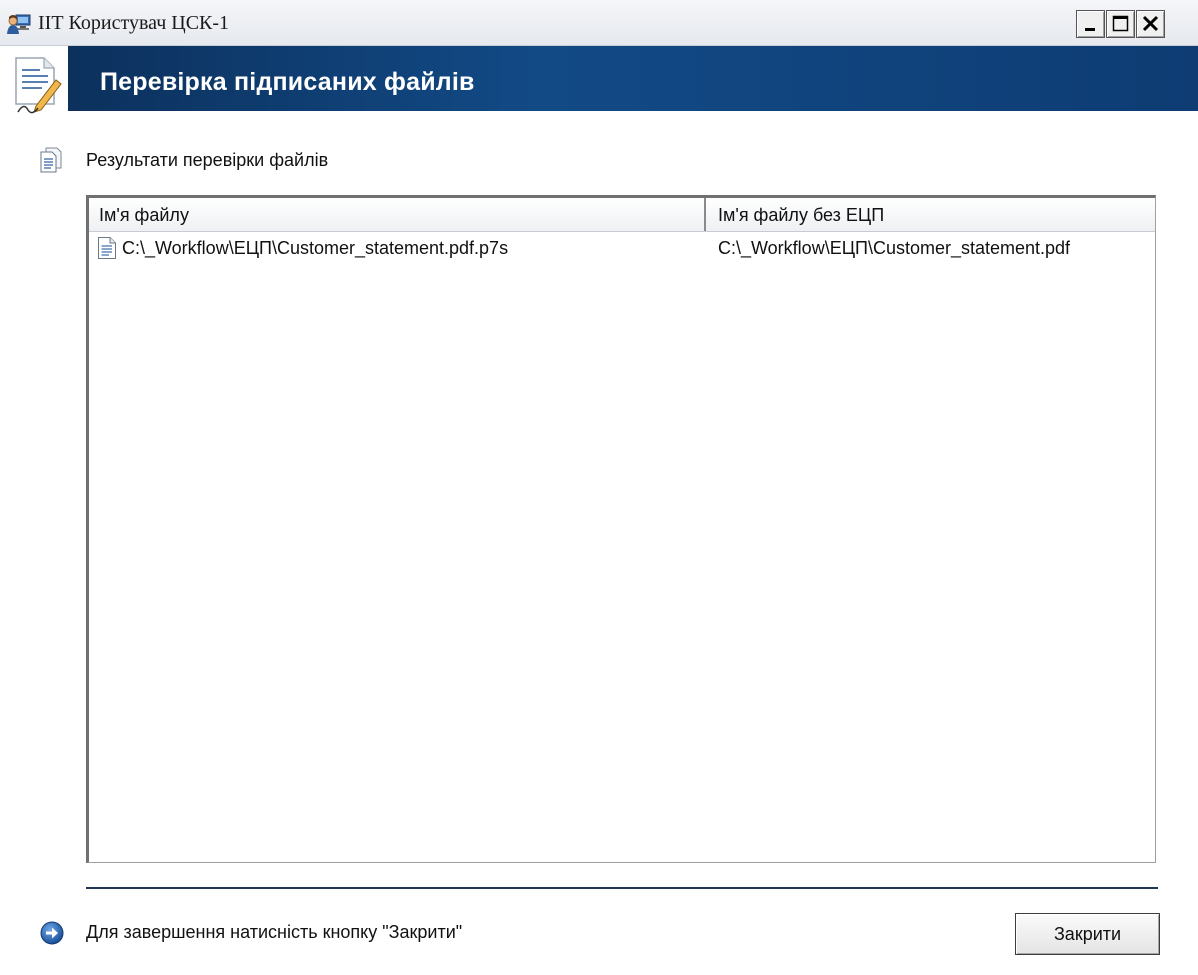  Describe the element at coordinates (1120, 24) in the screenshot. I see `maximize-button` at that location.